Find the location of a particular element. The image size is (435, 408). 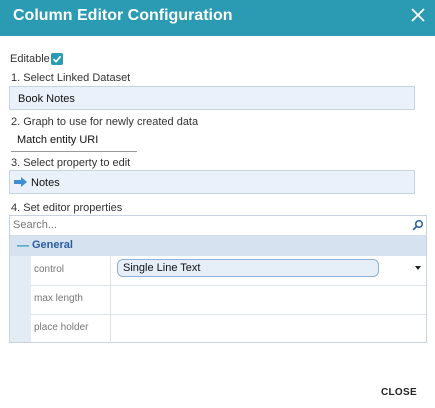

checkmark-icon is located at coordinates (57, 59).